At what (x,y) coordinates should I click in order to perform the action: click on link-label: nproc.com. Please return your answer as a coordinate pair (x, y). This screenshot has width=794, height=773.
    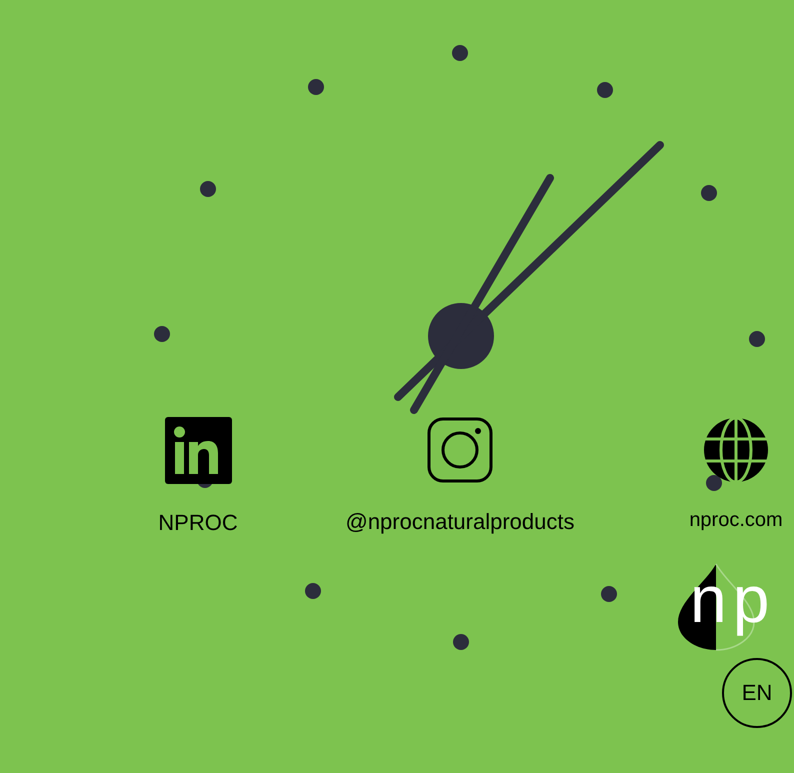
    Looking at the image, I should click on (736, 520).